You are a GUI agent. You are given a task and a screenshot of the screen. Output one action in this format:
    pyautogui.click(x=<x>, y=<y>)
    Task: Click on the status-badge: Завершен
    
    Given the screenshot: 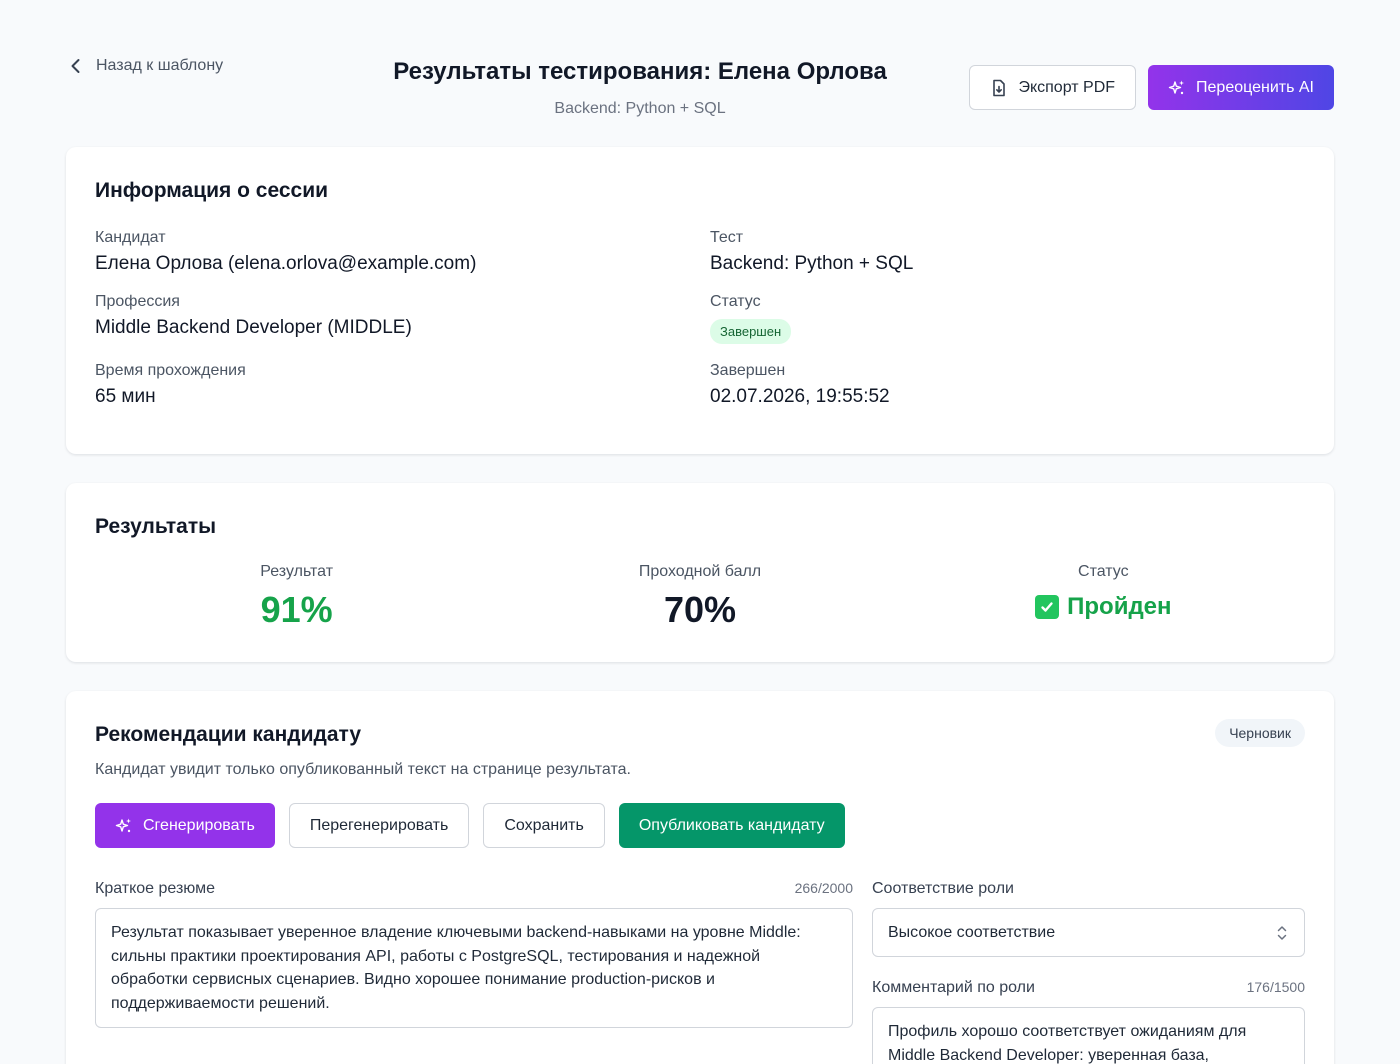 What is the action you would take?
    pyautogui.click(x=751, y=331)
    